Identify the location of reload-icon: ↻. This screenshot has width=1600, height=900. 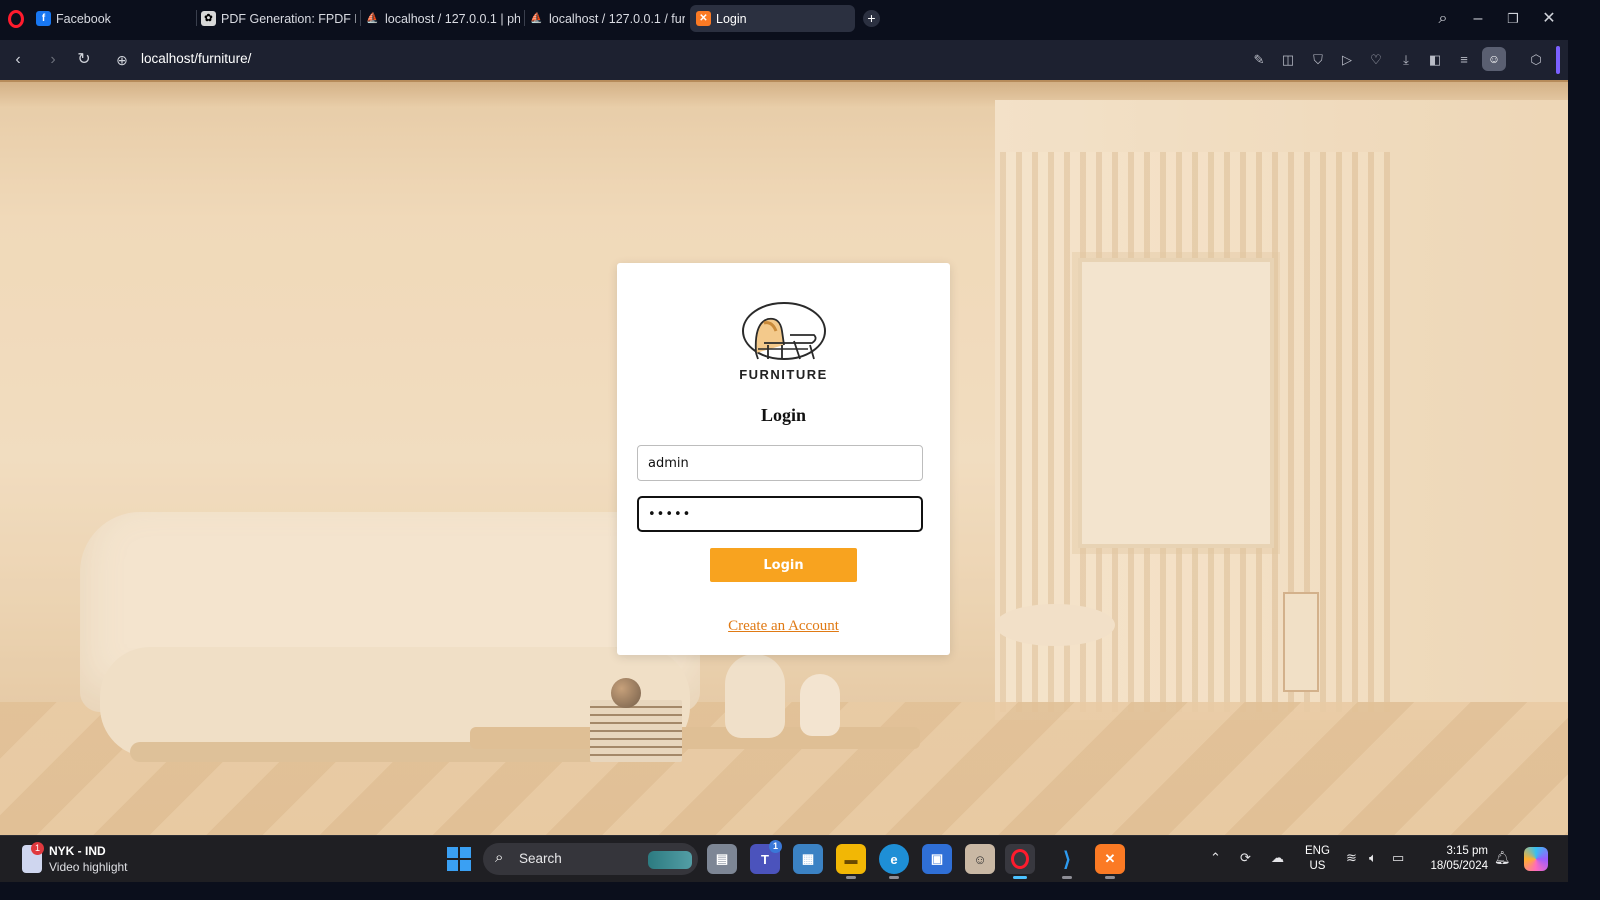
(84, 60).